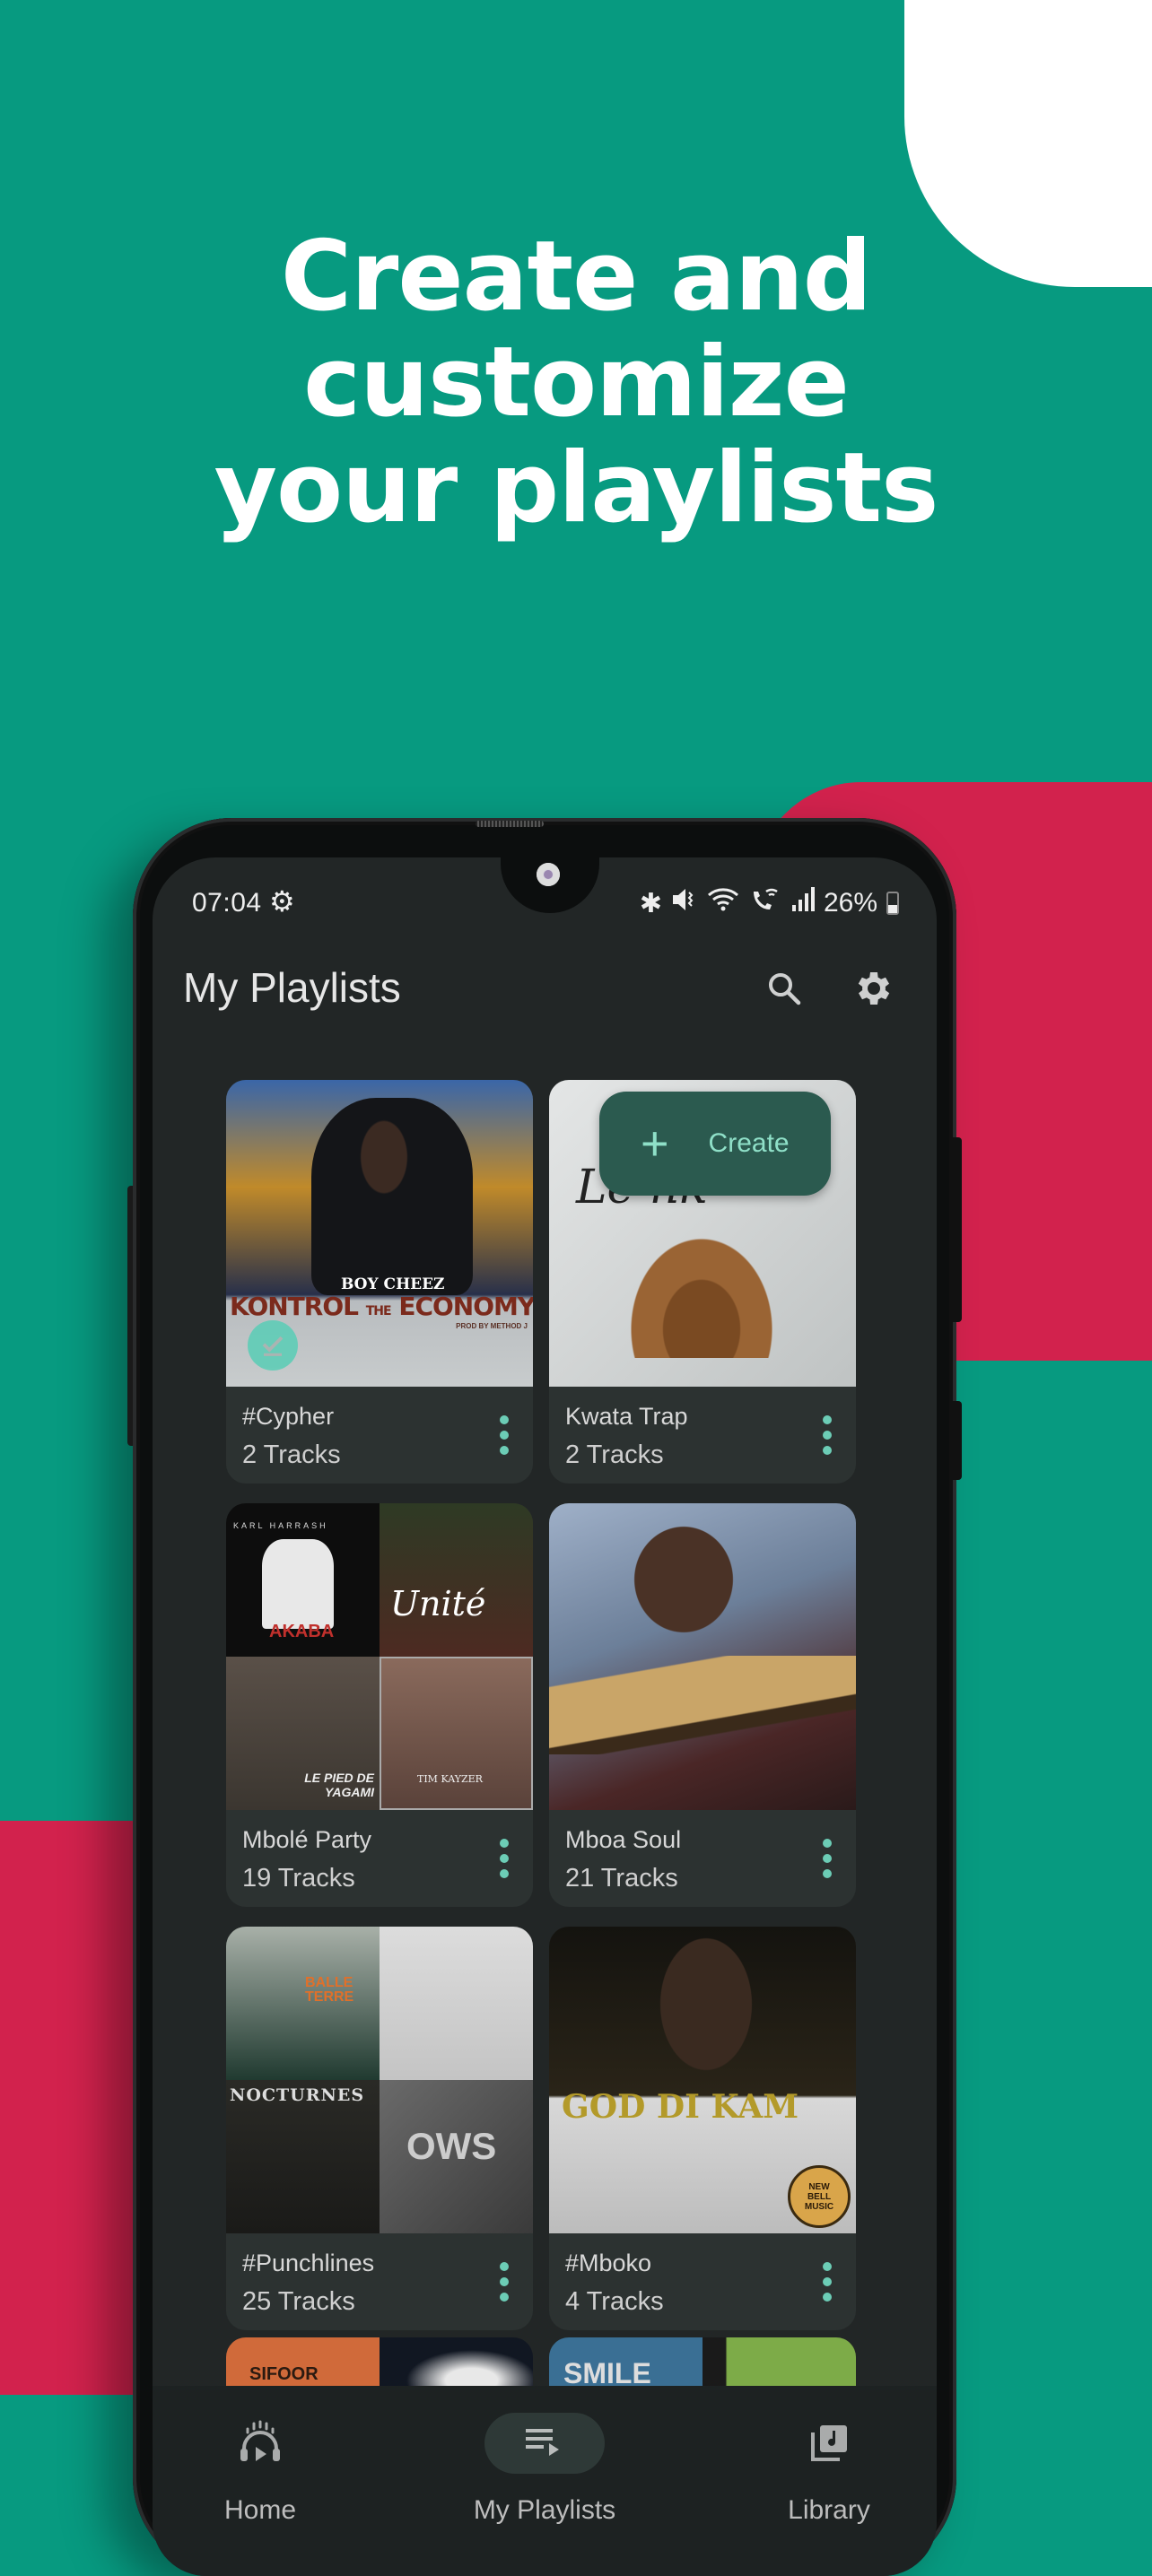  I want to click on label-badge: NEW BELL MUSIC, so click(819, 2196).